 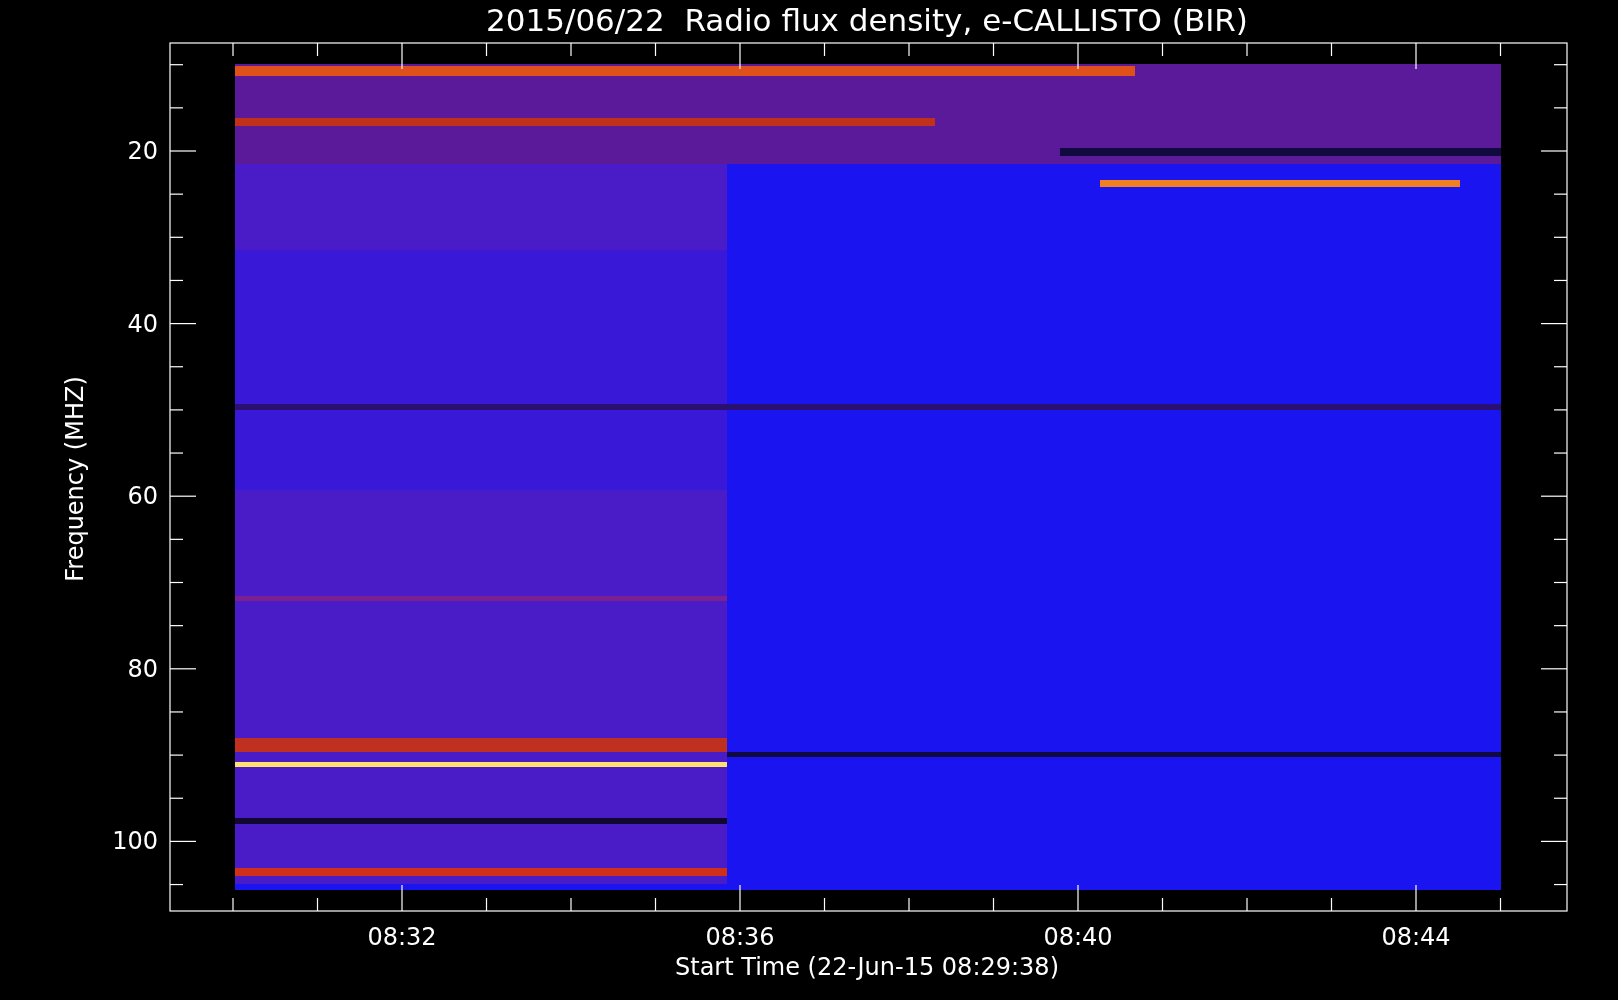 I want to click on y-tick-label: 100, so click(x=135, y=841).